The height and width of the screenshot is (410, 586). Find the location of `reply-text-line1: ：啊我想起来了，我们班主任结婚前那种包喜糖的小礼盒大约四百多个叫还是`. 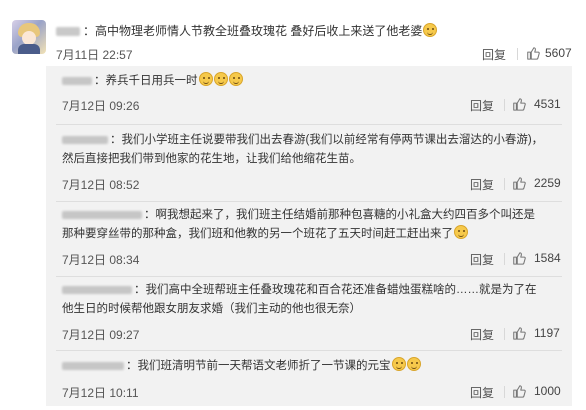

reply-text-line1: ：啊我想起来了，我们班主任结婚前那种包喜糖的小礼盒大约四百多个叫还是 is located at coordinates (339, 215).